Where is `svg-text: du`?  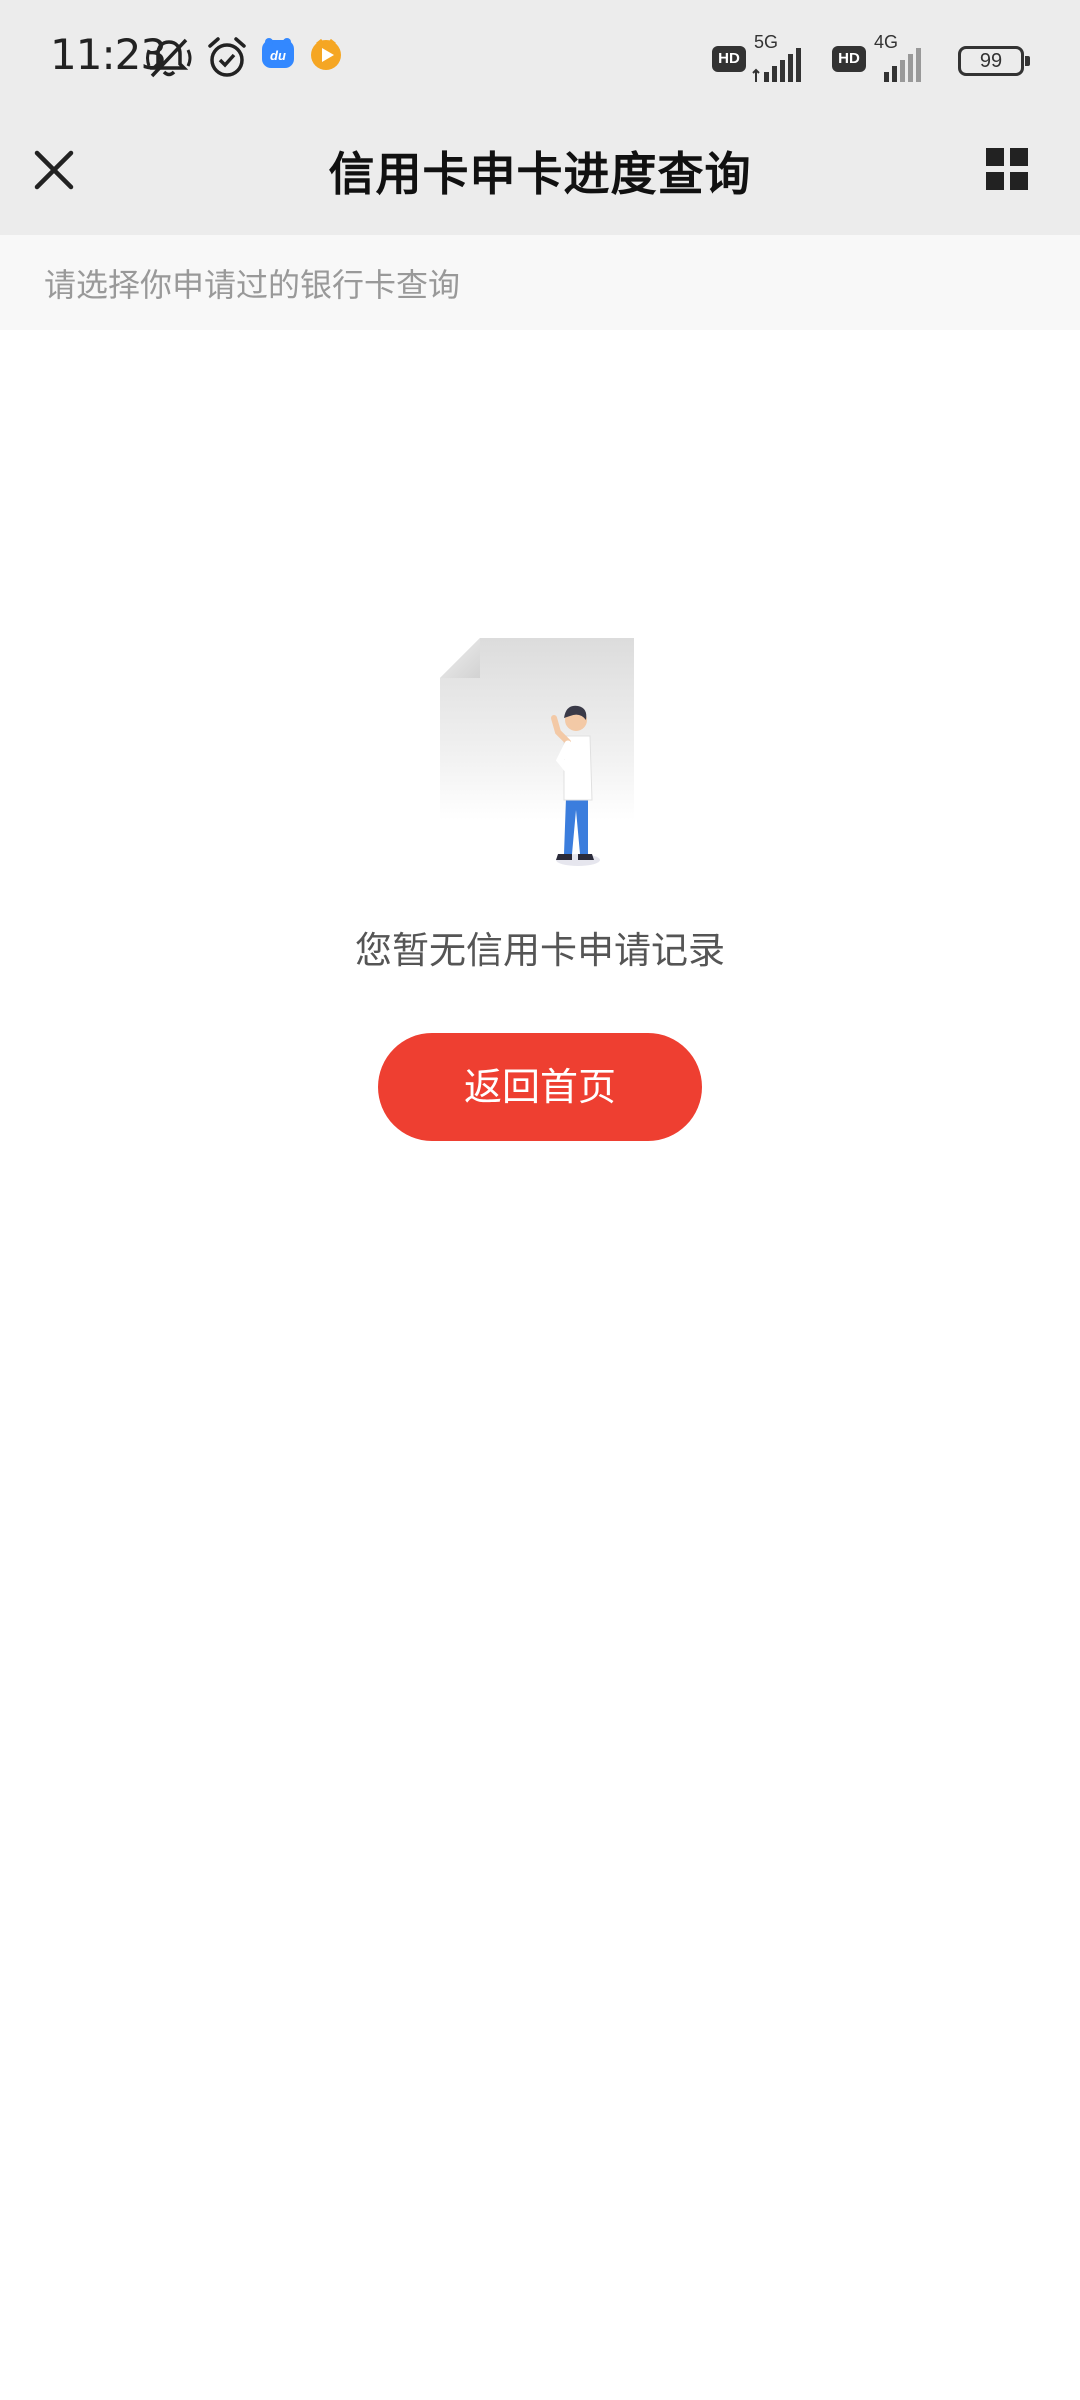 svg-text: du is located at coordinates (278, 55).